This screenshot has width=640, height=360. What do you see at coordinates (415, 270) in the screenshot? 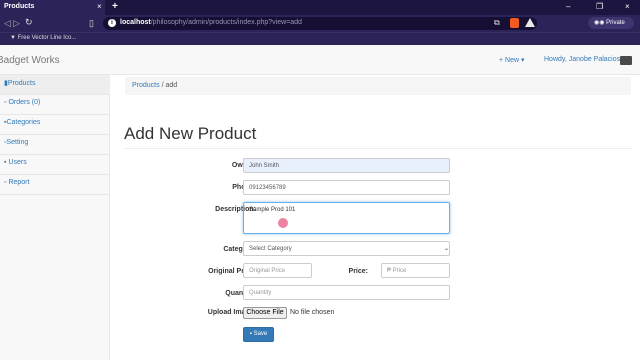
I see `price-input: ₱ Price` at bounding box center [415, 270].